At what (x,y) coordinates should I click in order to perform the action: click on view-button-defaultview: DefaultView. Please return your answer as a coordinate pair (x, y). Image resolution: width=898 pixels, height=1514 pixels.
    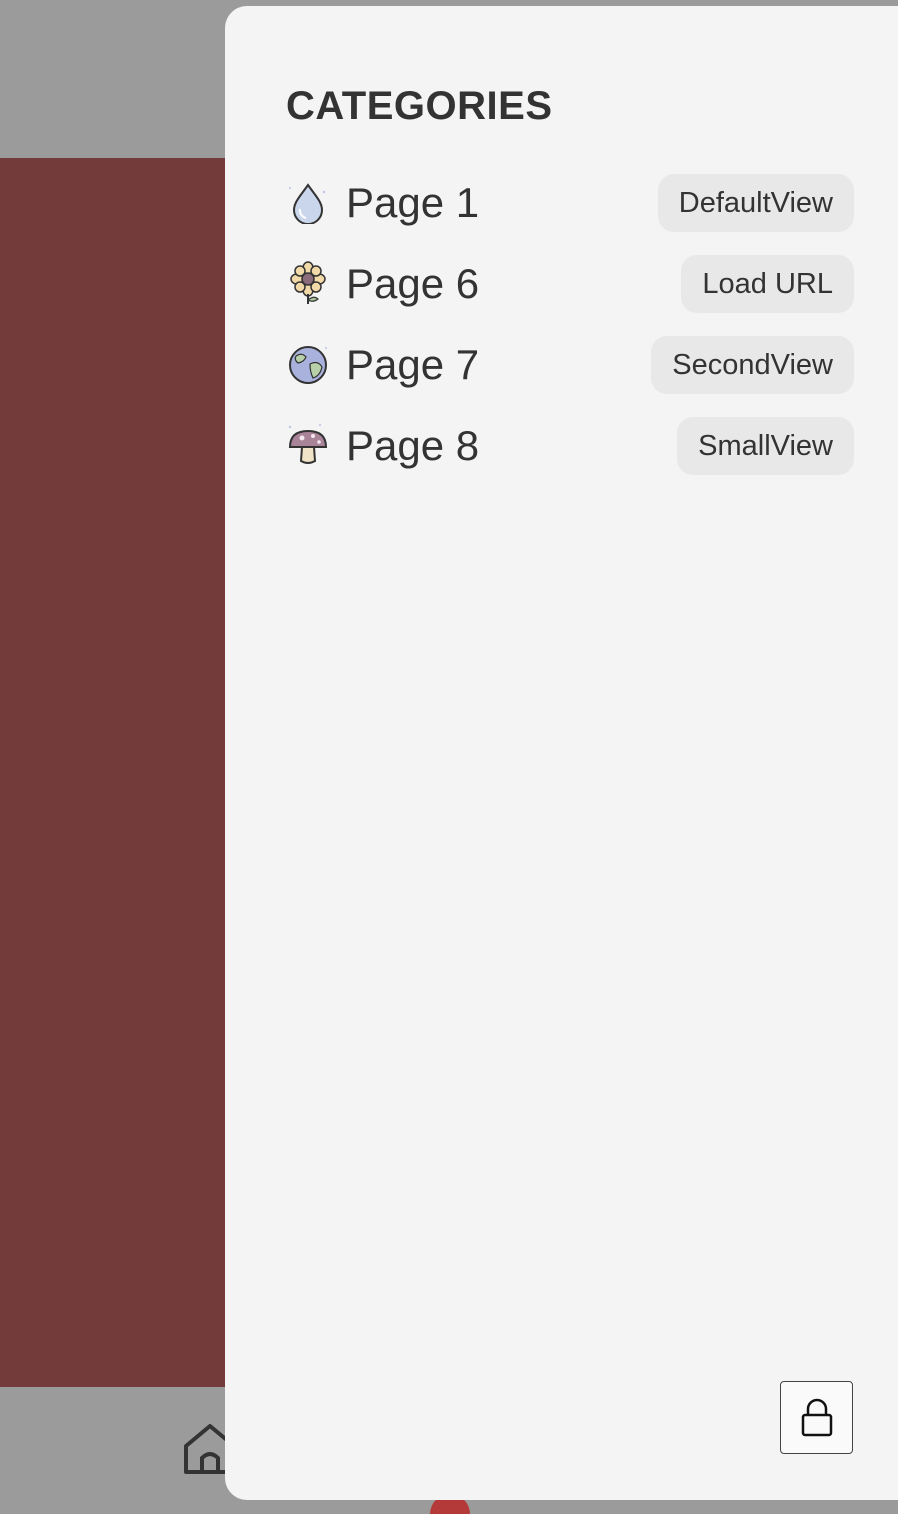
    Looking at the image, I should click on (755, 203).